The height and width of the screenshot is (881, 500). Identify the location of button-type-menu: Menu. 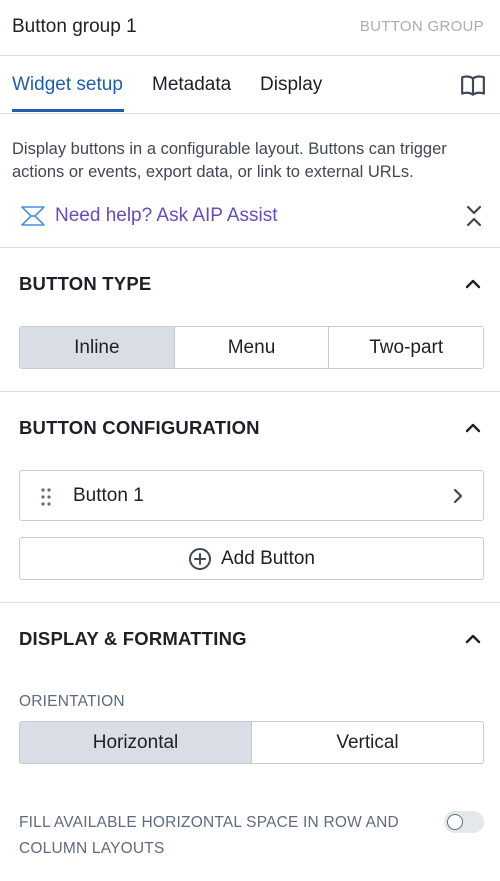
(251, 347).